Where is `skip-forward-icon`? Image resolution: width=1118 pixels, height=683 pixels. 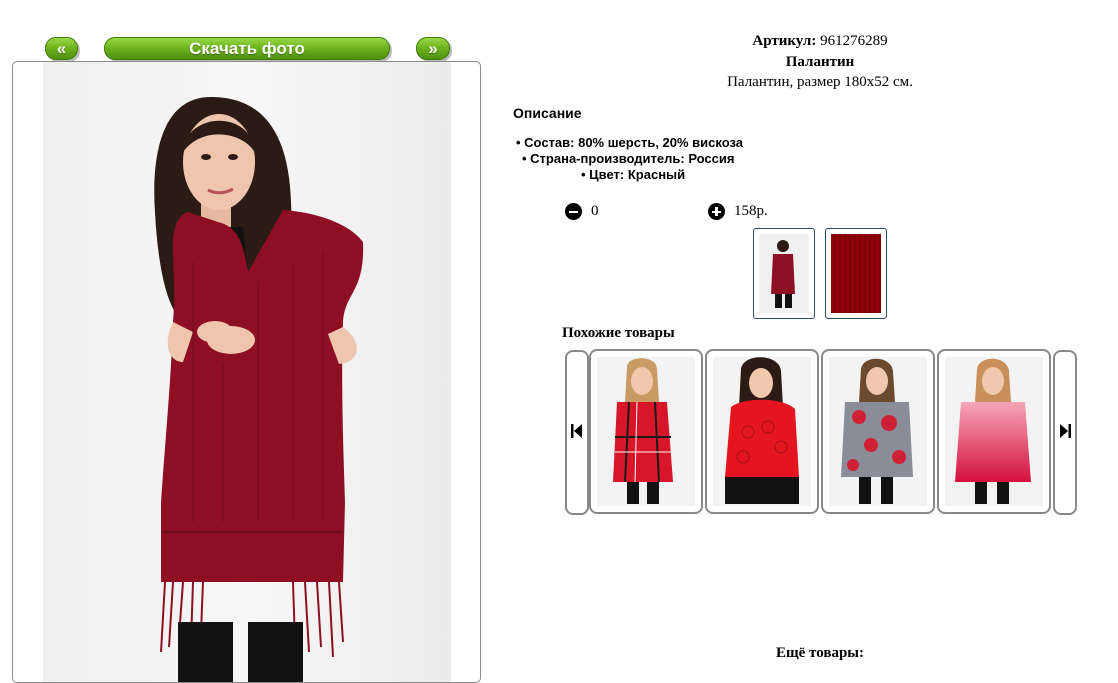 skip-forward-icon is located at coordinates (1065, 431).